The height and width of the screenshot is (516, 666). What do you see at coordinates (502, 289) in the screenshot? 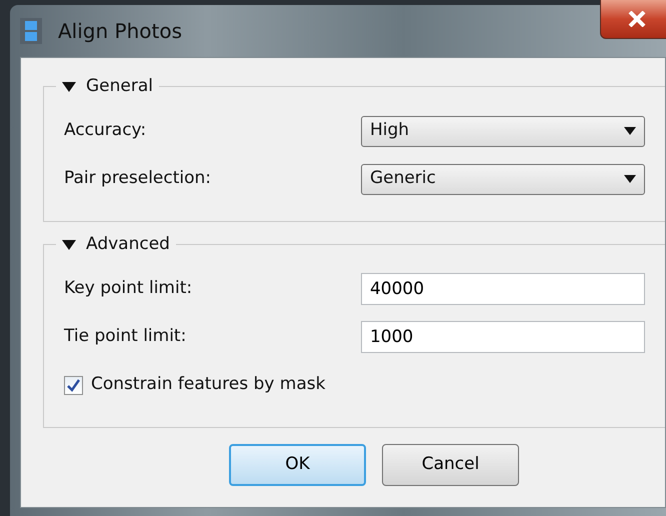
I see `input-field: 40000` at bounding box center [502, 289].